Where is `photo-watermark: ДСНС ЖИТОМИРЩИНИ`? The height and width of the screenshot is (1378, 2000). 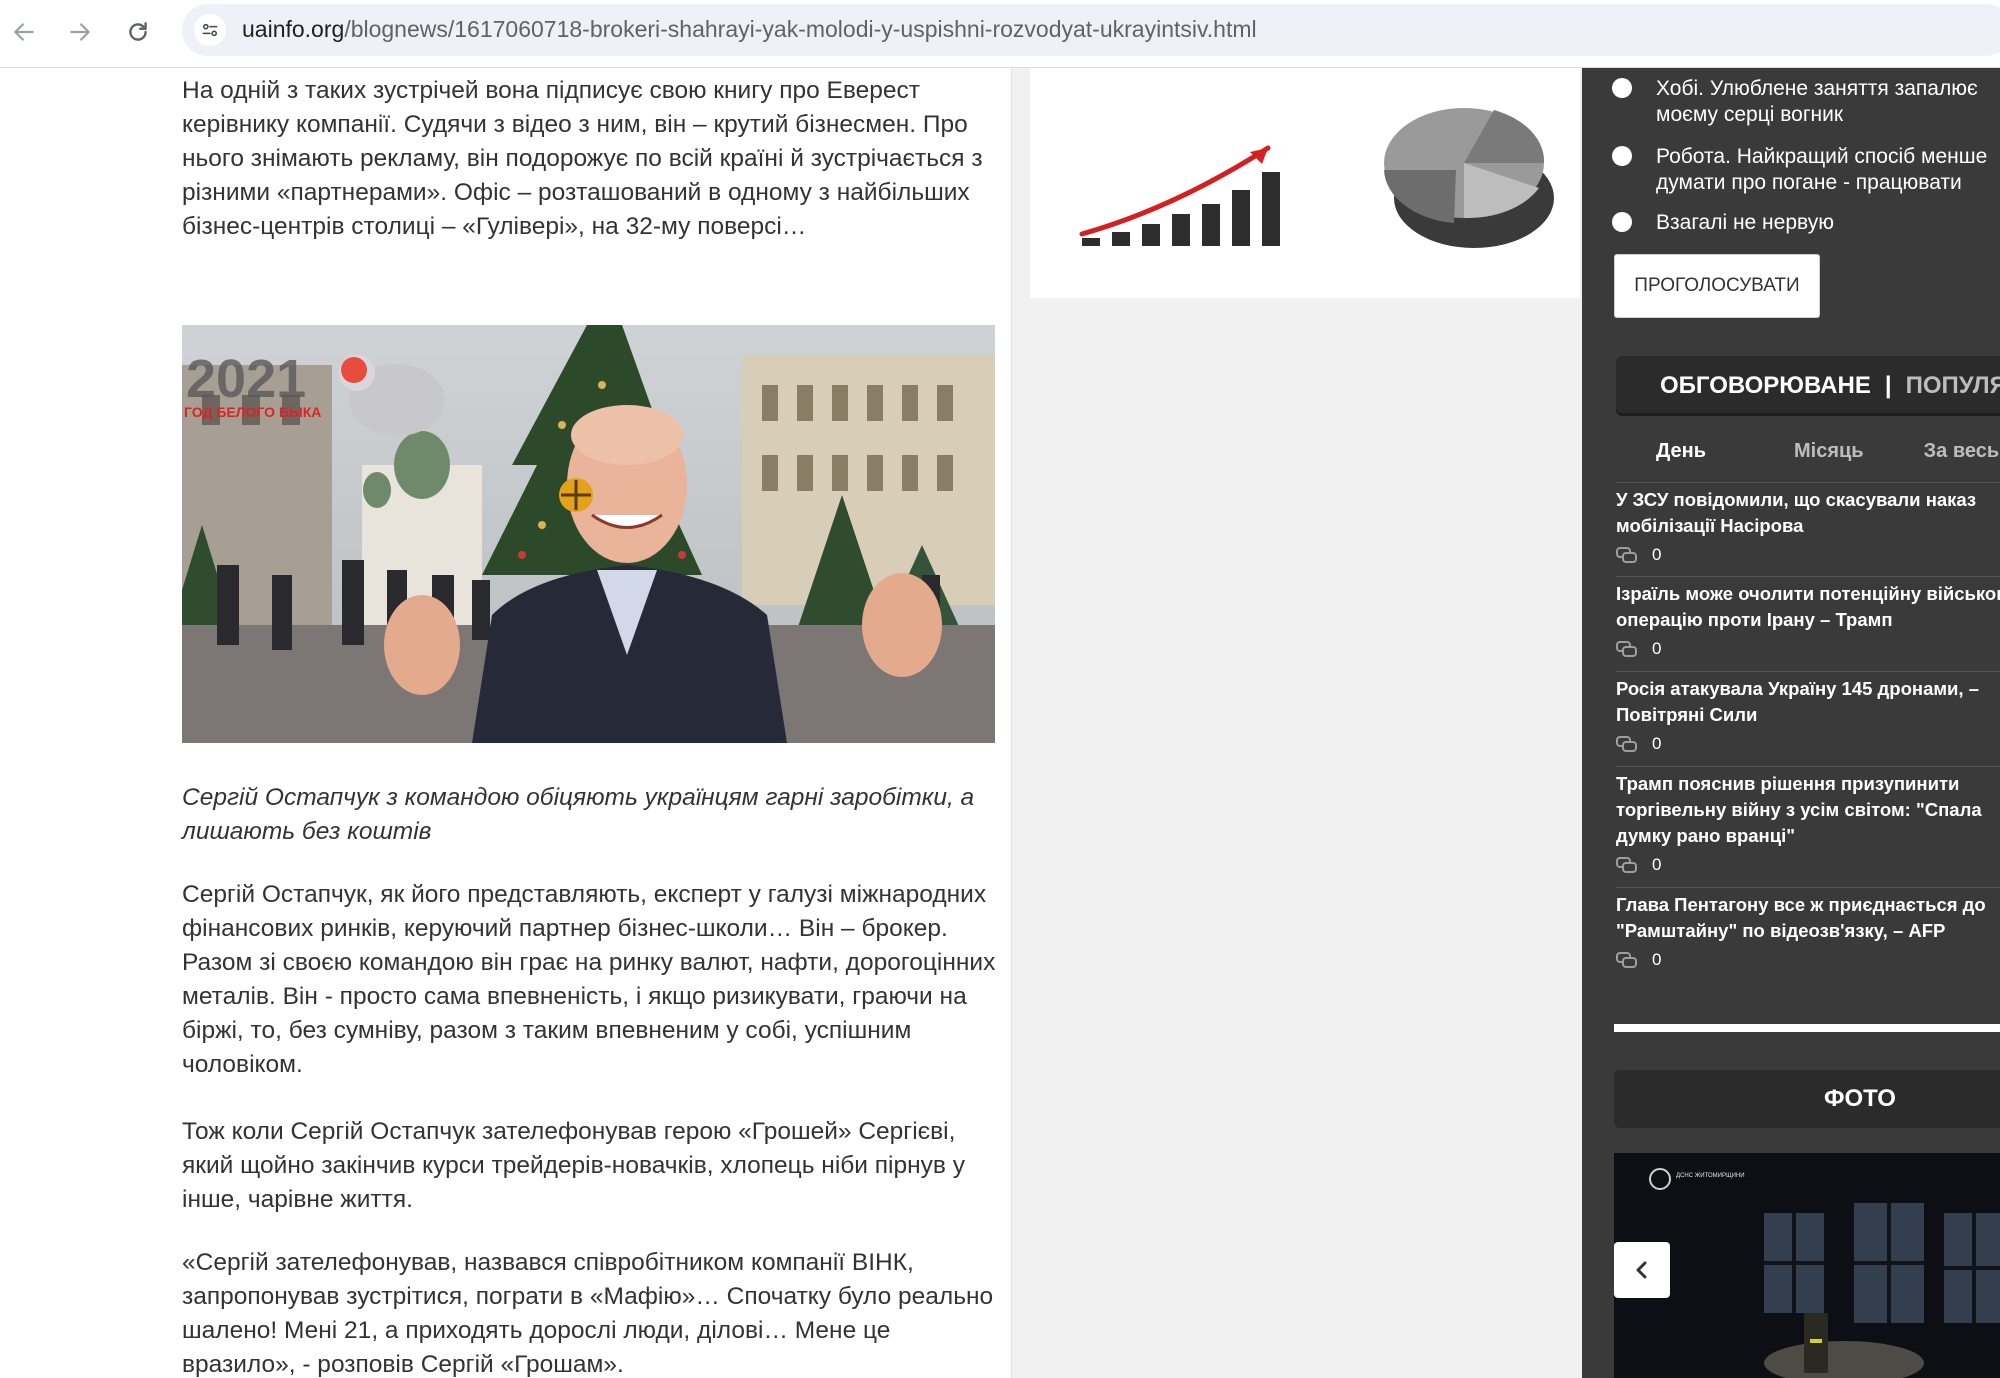 photo-watermark: ДСНС ЖИТОМИРЩИНИ is located at coordinates (1710, 1176).